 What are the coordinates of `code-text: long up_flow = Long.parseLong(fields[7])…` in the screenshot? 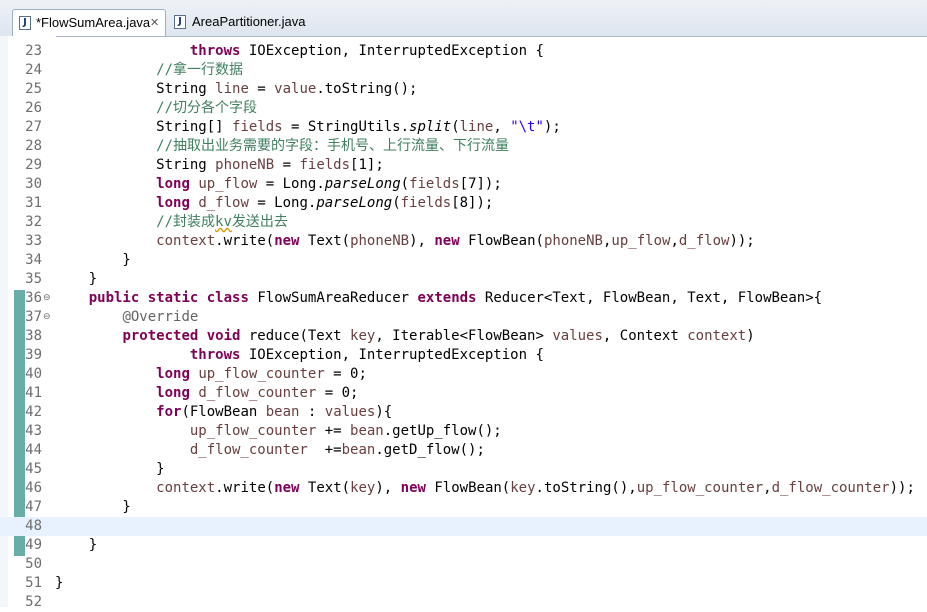 It's located at (329, 184).